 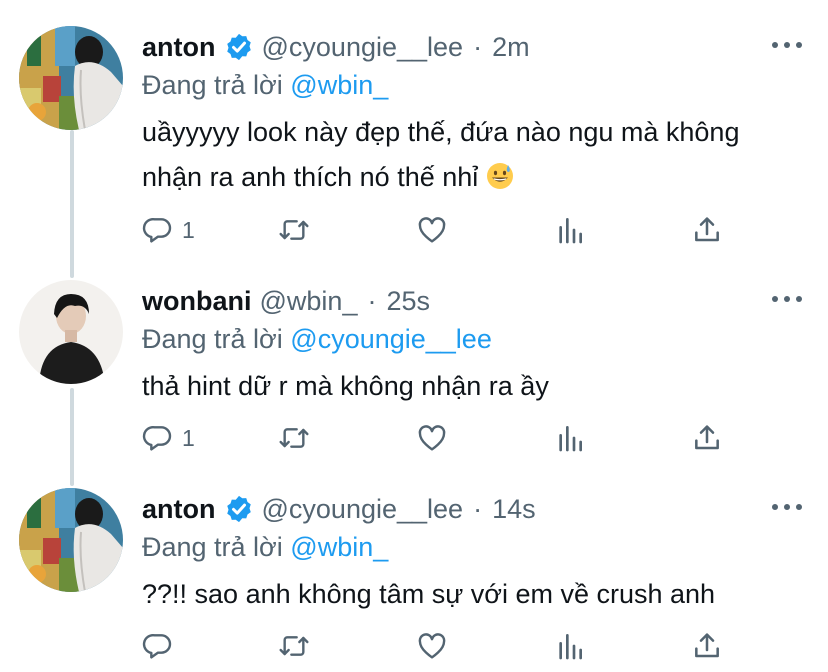 I want to click on replying-to: Đang trả lời @cyoungie__lee, so click(x=475, y=339).